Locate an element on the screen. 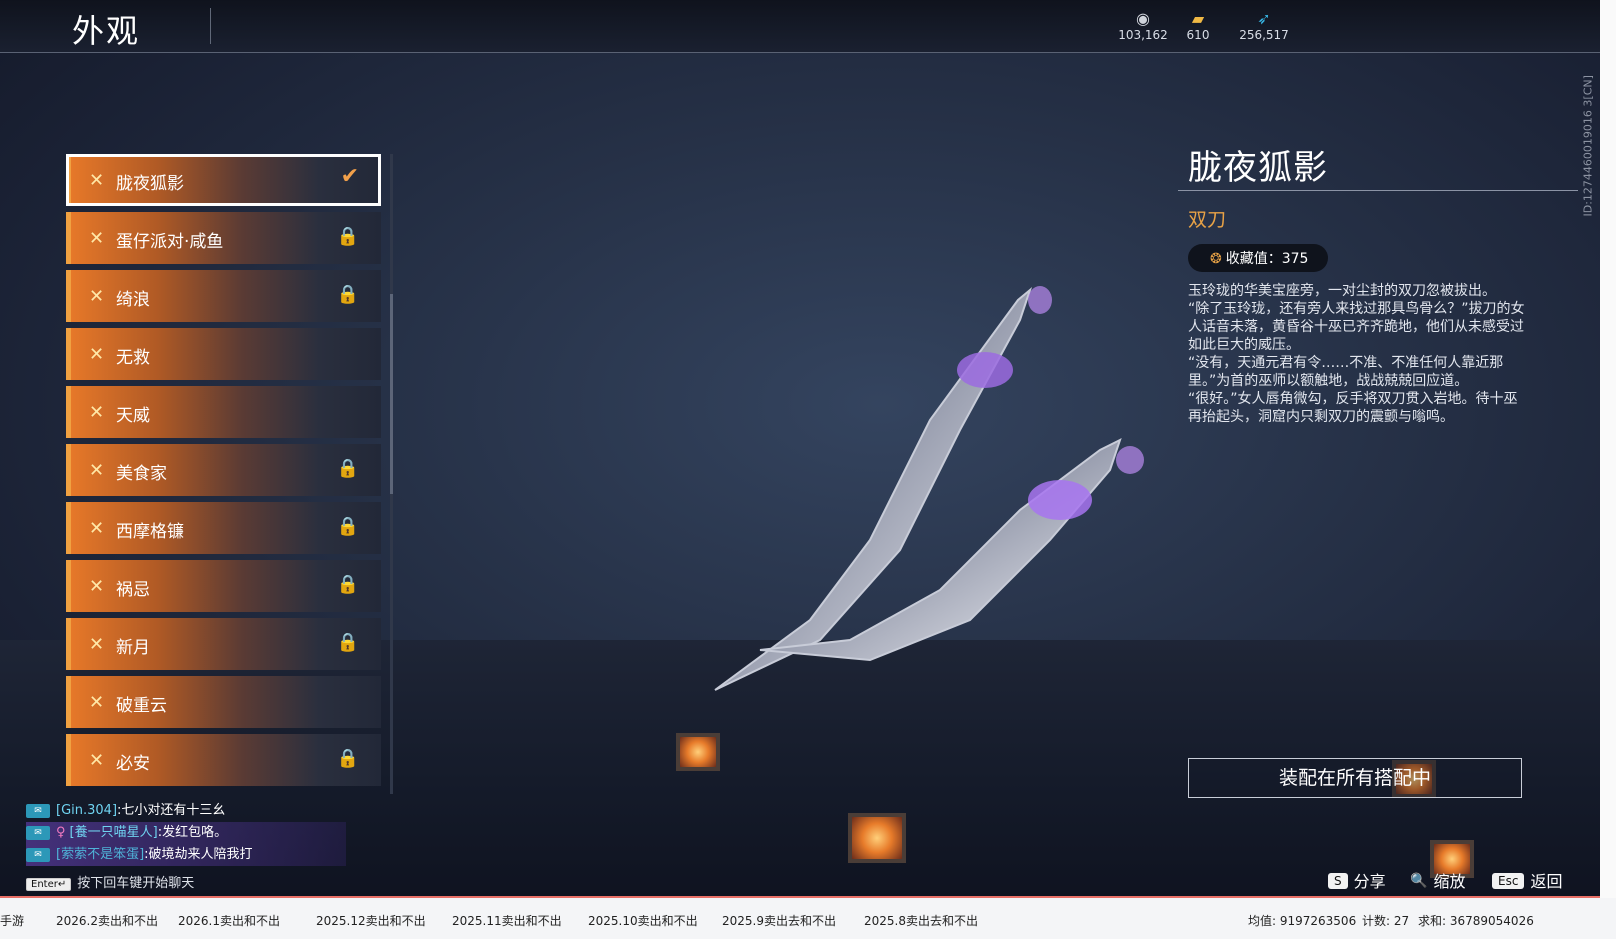 The image size is (1616, 939). title-divider is located at coordinates (210, 26).